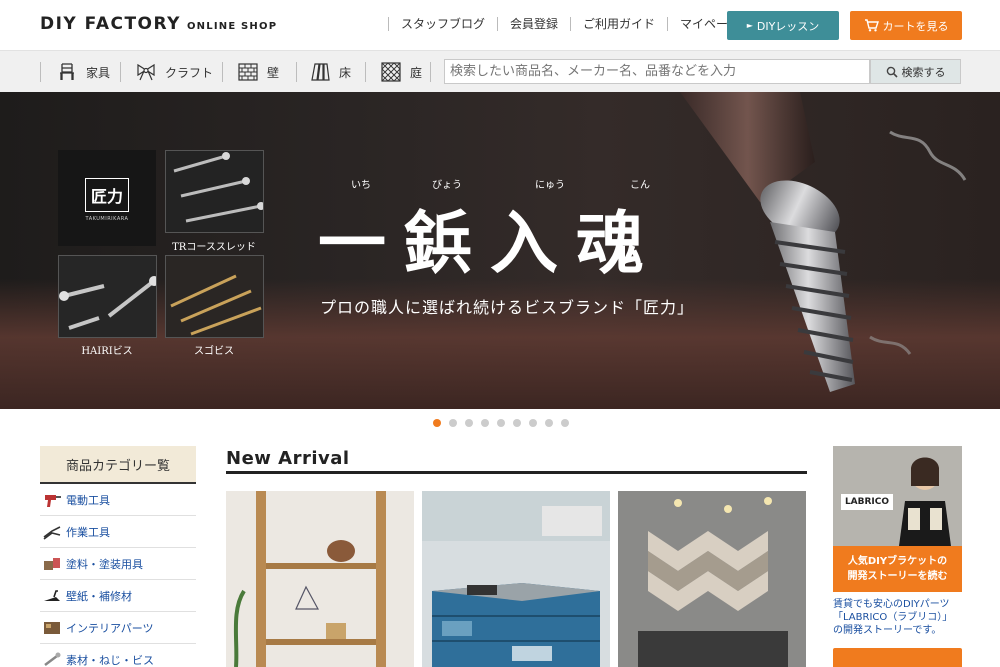  Describe the element at coordinates (99, 596) in the screenshot. I see `sidebar-item-label: 壁紙・補修材` at that location.